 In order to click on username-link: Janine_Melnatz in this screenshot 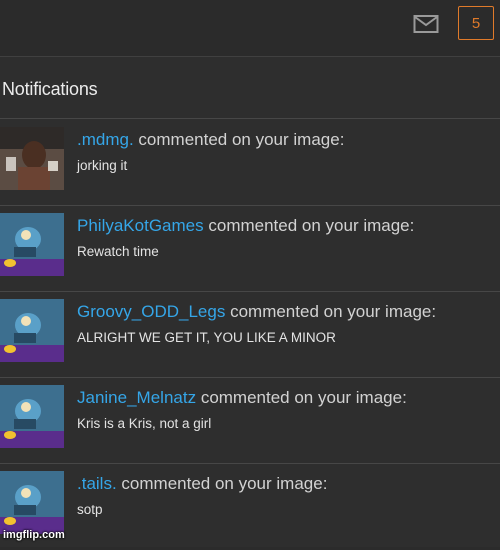, I will do `click(136, 397)`.